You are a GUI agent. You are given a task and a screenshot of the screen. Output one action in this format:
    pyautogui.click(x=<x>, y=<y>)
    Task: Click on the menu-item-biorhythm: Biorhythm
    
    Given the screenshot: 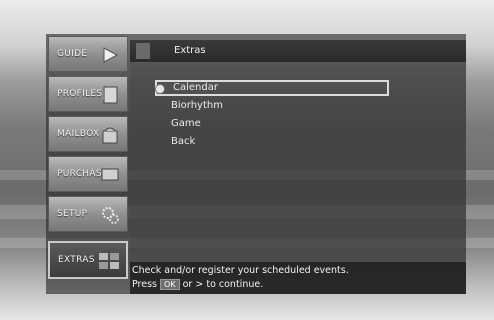 What is the action you would take?
    pyautogui.click(x=272, y=106)
    